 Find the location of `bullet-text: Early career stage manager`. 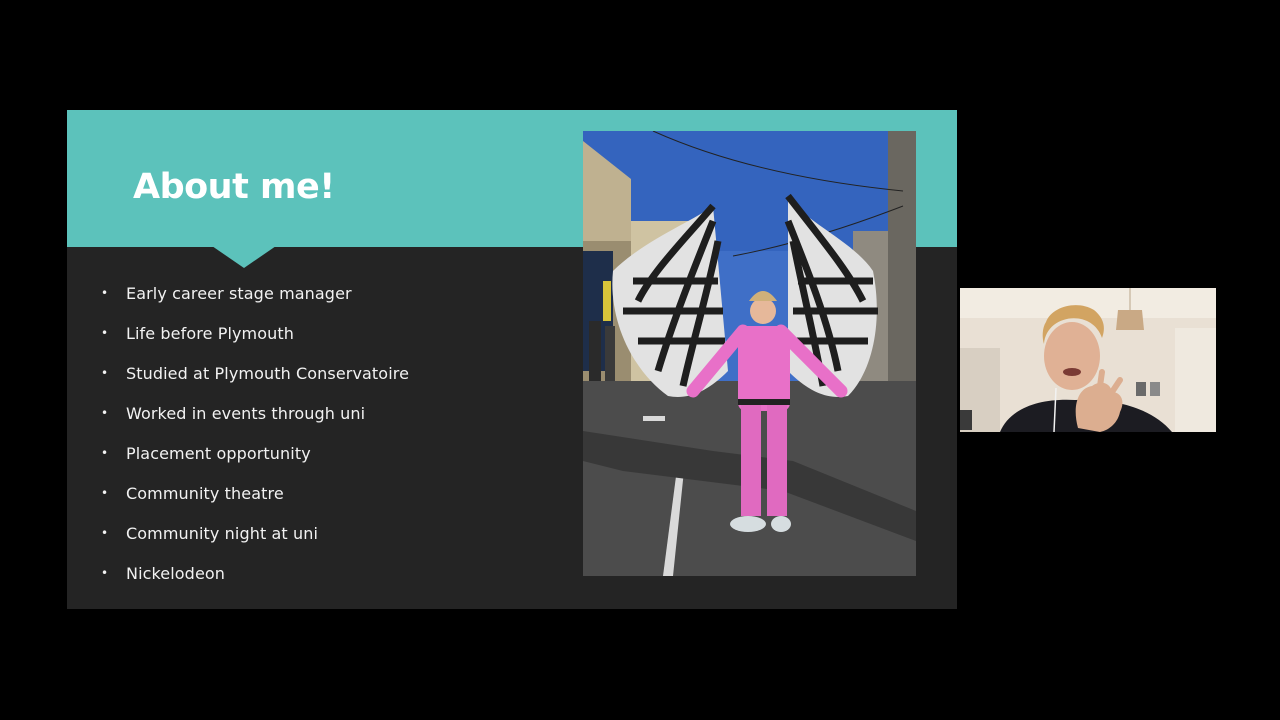

bullet-text: Early career stage manager is located at coordinates (239, 293).